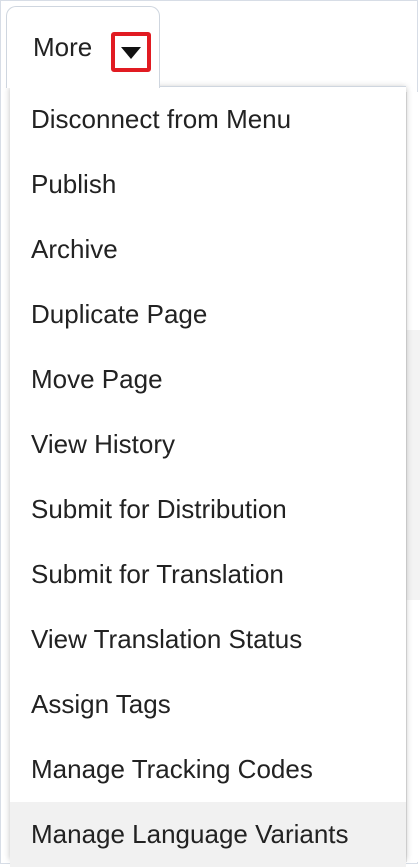 The height and width of the screenshot is (867, 420). I want to click on caret-down-icon, so click(131, 53).